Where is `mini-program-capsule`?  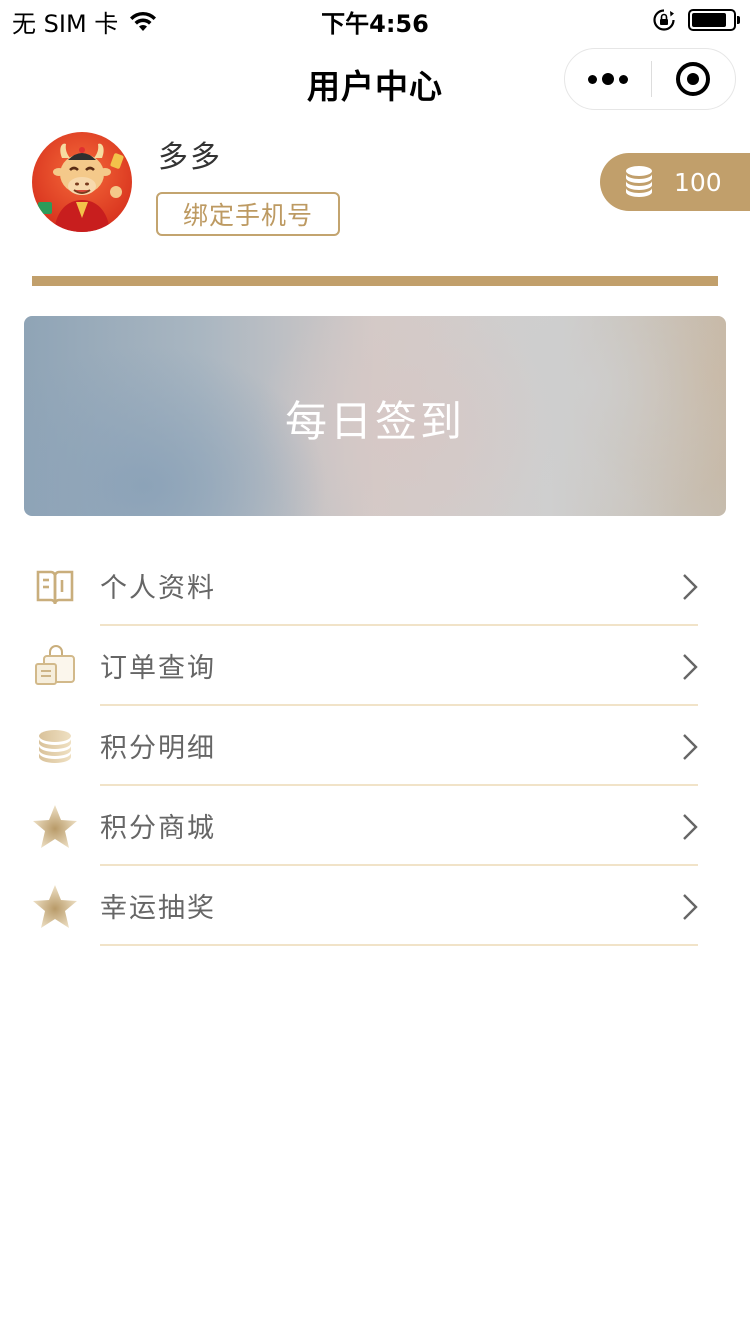 mini-program-capsule is located at coordinates (650, 79).